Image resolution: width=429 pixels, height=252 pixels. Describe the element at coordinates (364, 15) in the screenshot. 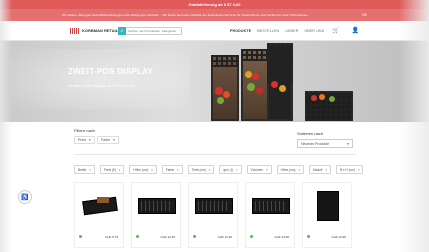

I see `language-switcher: DE` at that location.